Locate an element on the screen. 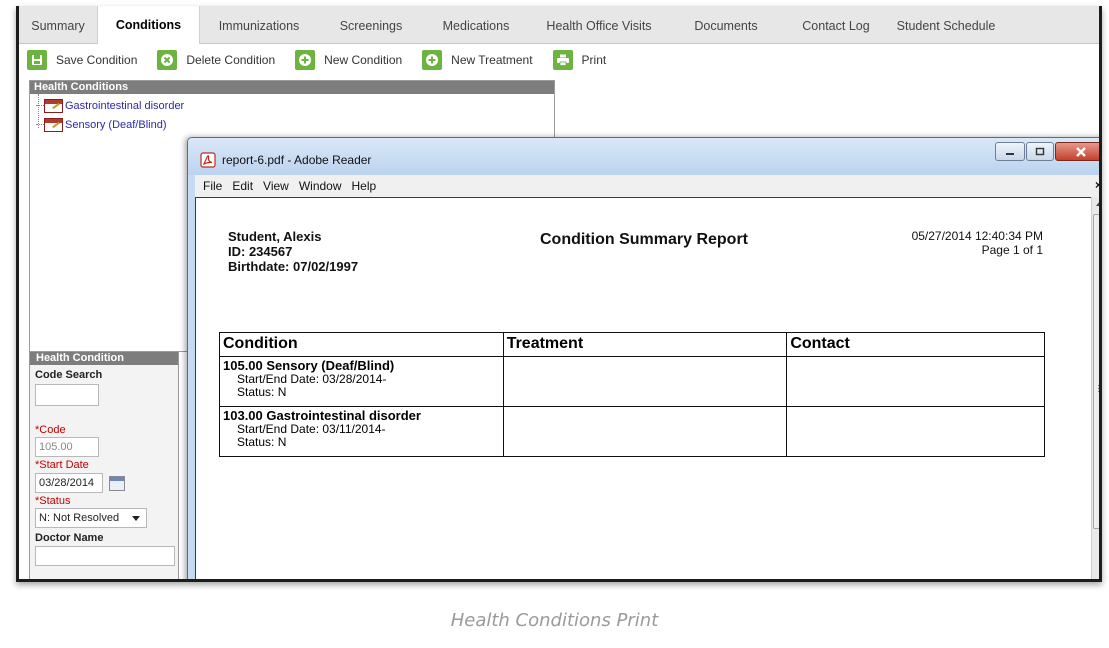 The height and width of the screenshot is (648, 1109). code-search-label: Code Search is located at coordinates (69, 375).